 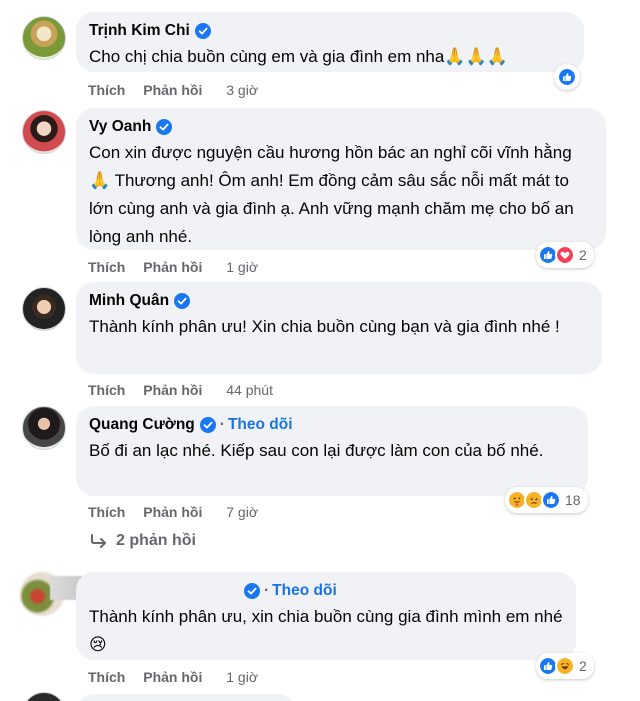 I want to click on comment-author: Minh Quân, so click(x=129, y=301).